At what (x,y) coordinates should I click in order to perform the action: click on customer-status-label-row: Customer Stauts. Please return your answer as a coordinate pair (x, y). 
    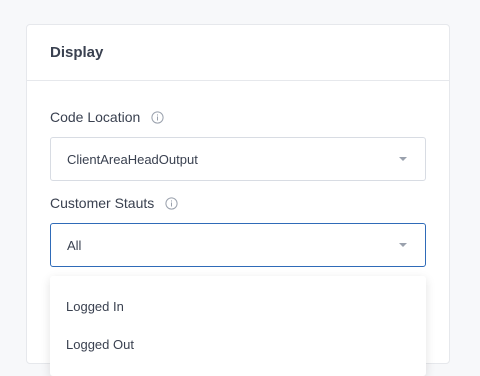
    Looking at the image, I should click on (114, 203).